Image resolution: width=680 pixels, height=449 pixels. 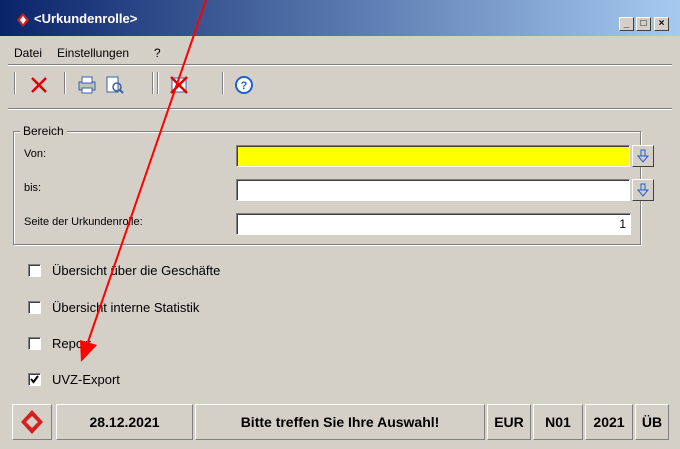 I want to click on help-icon: ?, so click(x=244, y=85).